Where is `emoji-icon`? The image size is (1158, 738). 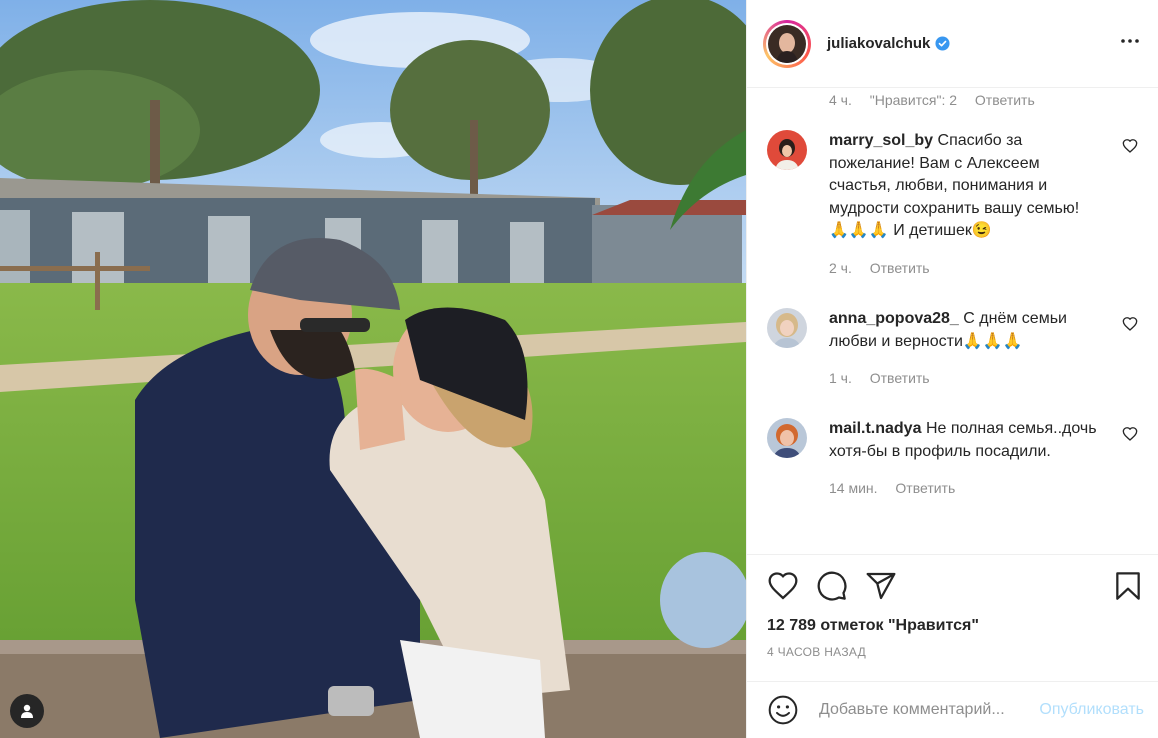
emoji-icon is located at coordinates (783, 710).